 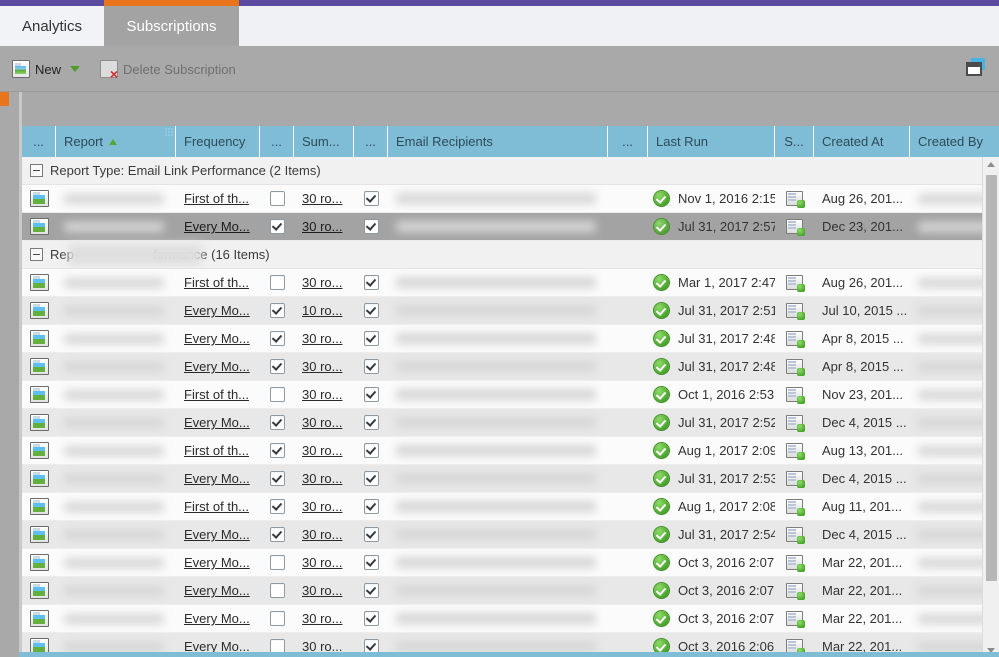 I want to click on new-subscription-button: New, so click(x=46, y=69).